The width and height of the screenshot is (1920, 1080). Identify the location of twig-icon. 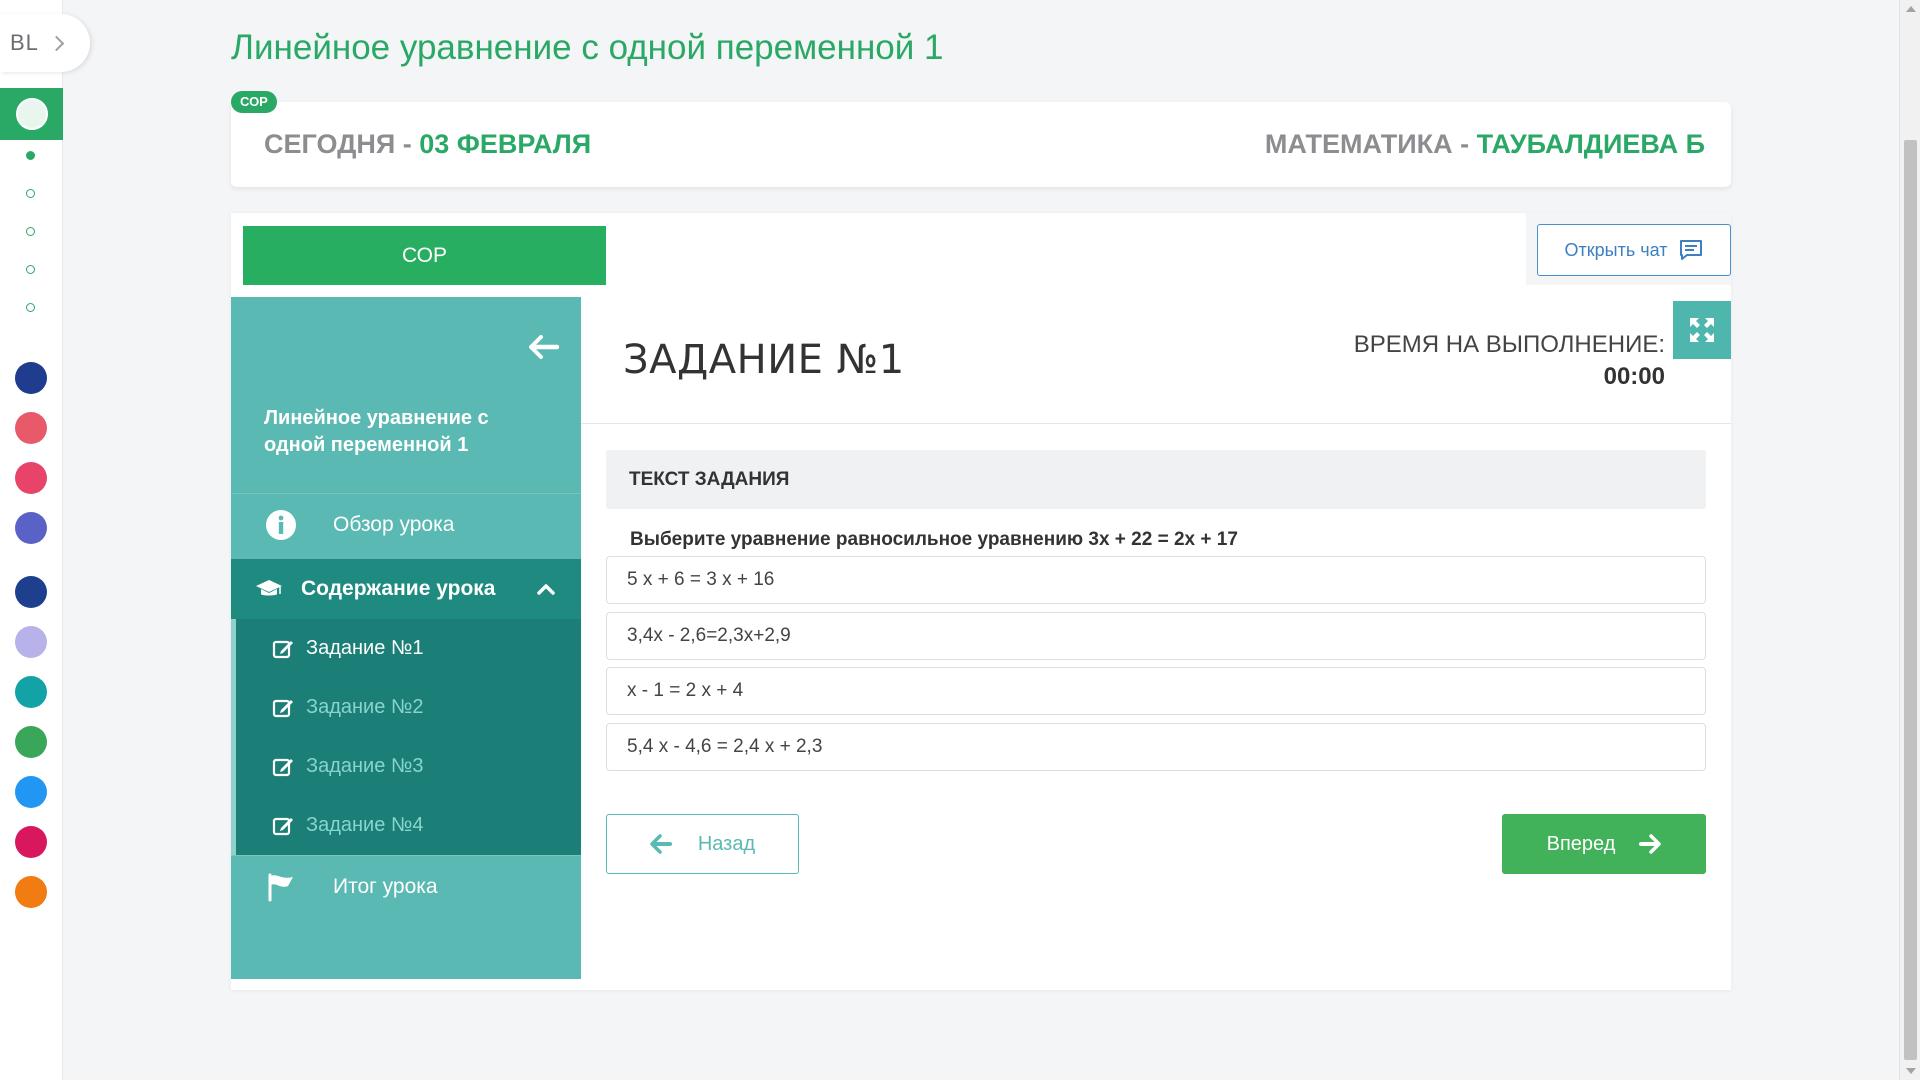
(31, 842).